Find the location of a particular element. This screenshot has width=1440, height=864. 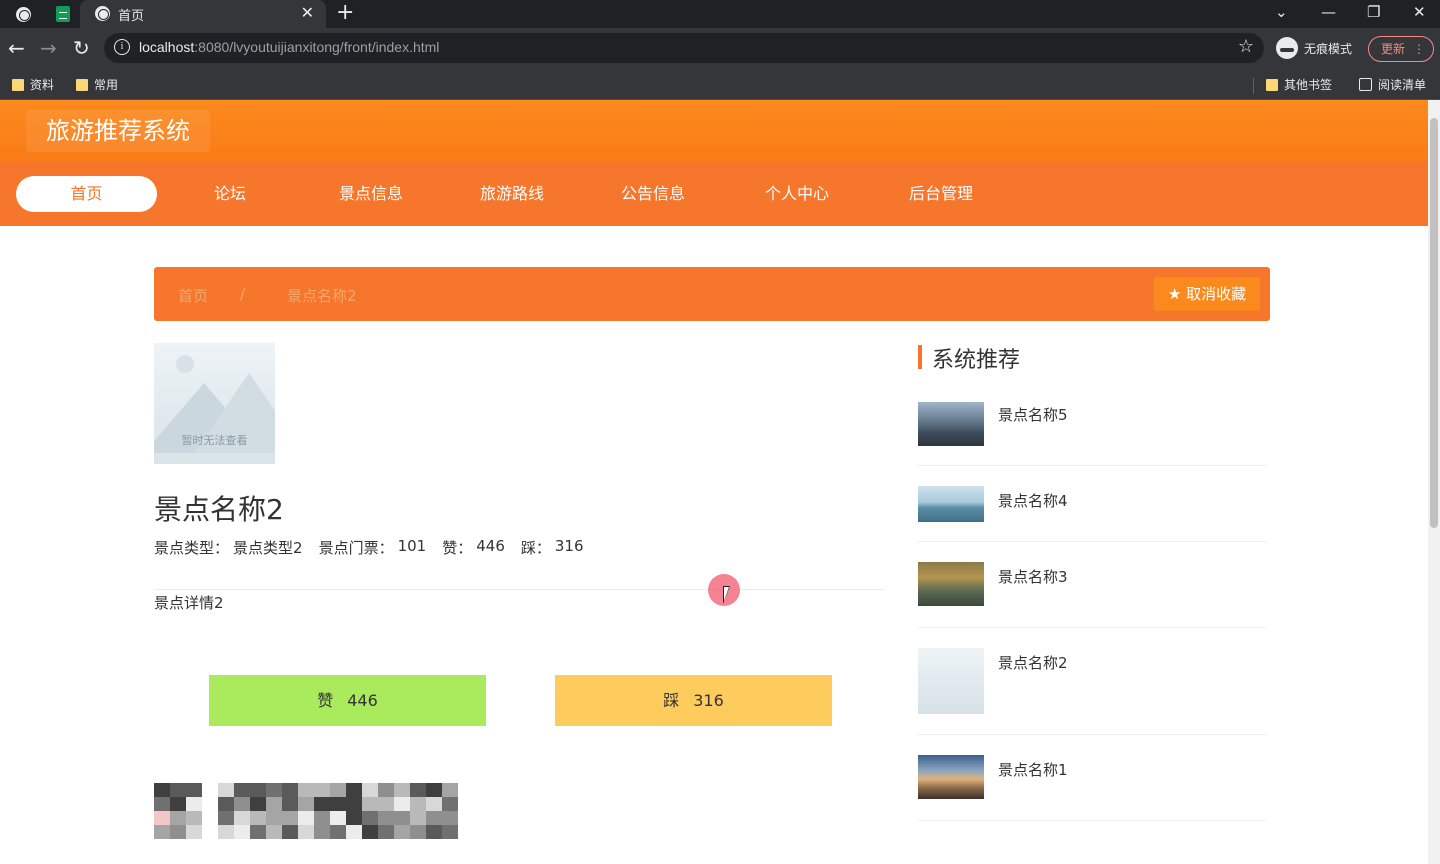

tab-title: 首页 is located at coordinates (131, 15).